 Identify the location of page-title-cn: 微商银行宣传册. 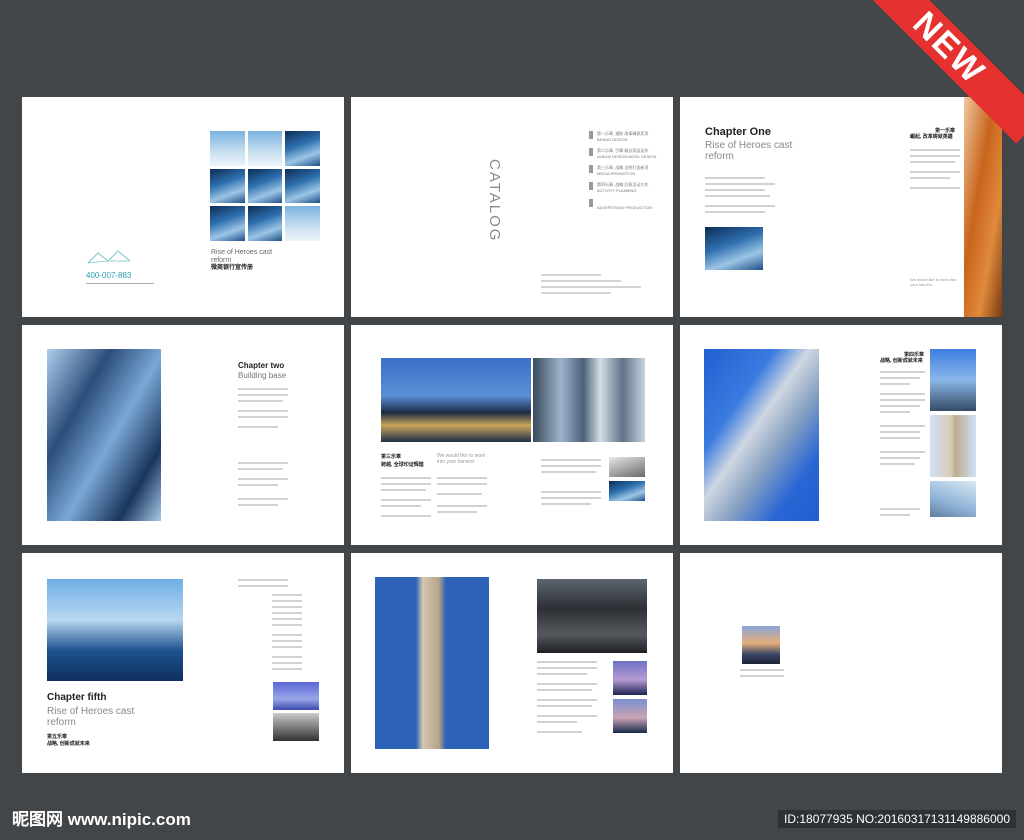
(232, 268).